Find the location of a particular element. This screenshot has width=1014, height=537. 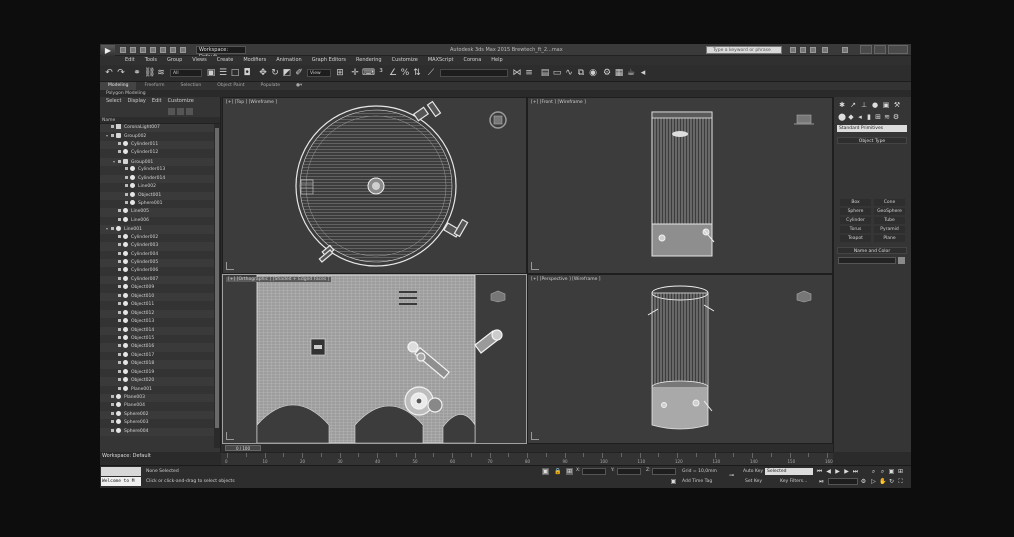

spacewarps-icon: ≋ is located at coordinates (887, 117).